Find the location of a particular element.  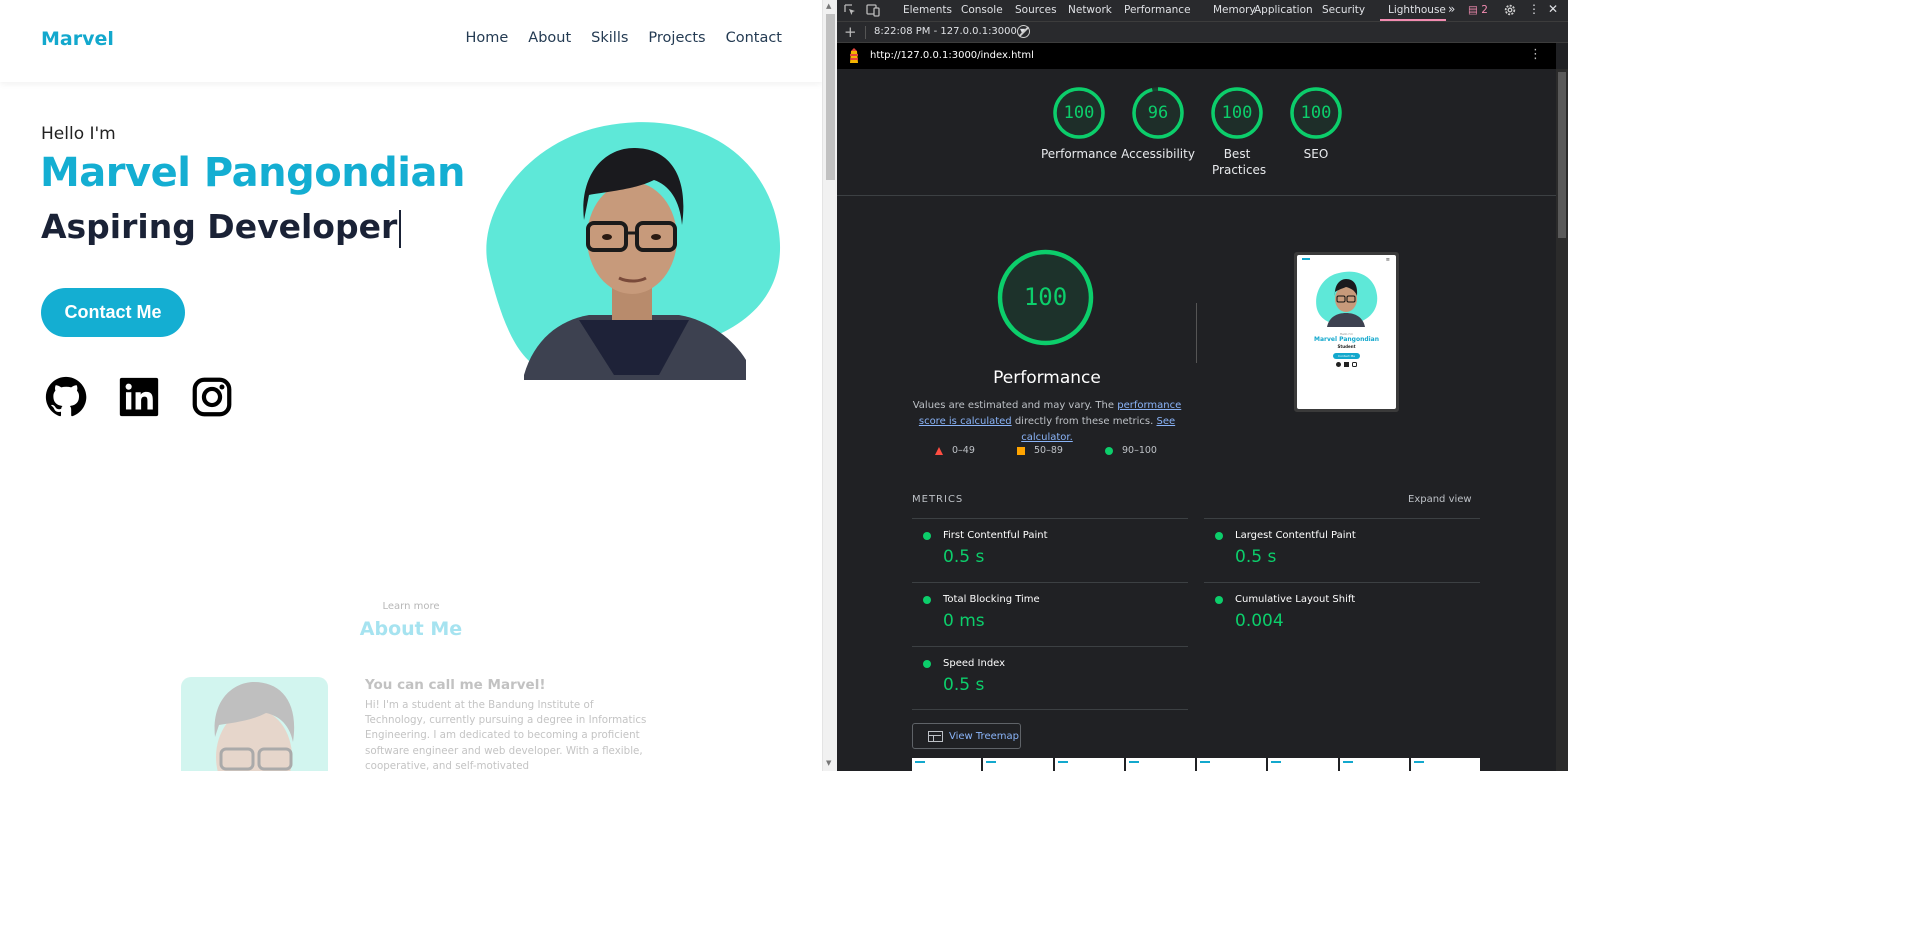

report-selector: 8:22:08 PM - 127.0.0.1:3000 ▾ is located at coordinates (949, 31).